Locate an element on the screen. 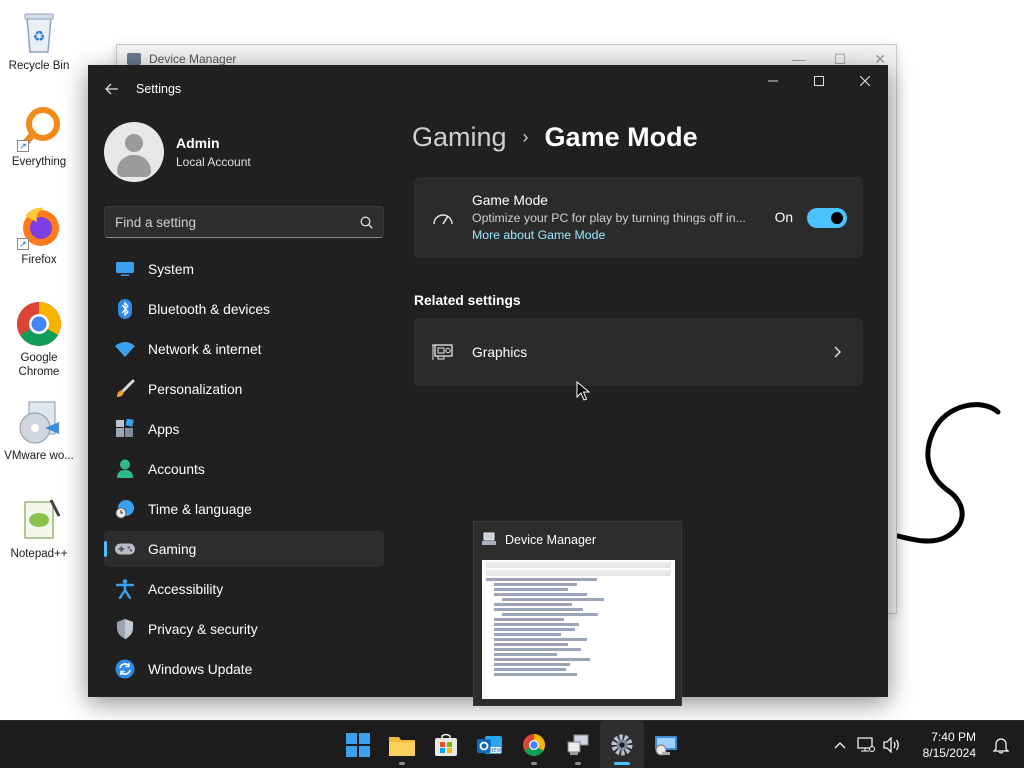 The image size is (1024, 768). taskbar-remote-desktop is located at coordinates (666, 744).